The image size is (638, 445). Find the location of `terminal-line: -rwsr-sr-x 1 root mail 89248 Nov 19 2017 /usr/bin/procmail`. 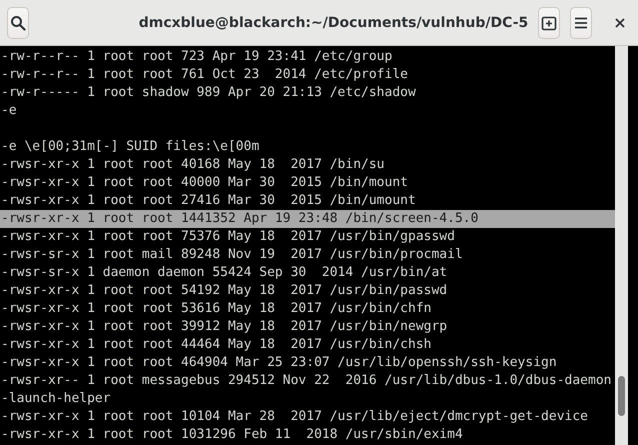

terminal-line: -rwsr-sr-x 1 root mail 89248 Nov 19 2017 /usr/bin/procmail is located at coordinates (232, 255).